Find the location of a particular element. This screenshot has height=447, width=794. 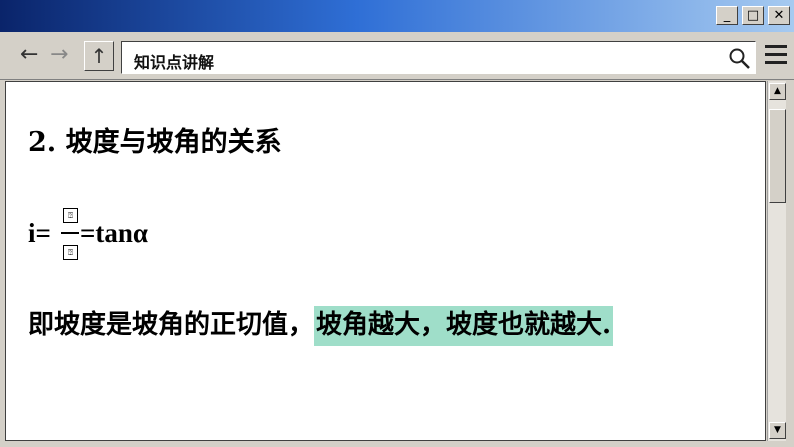

formula-fraction: ⍰ ⍰ is located at coordinates (70, 234).